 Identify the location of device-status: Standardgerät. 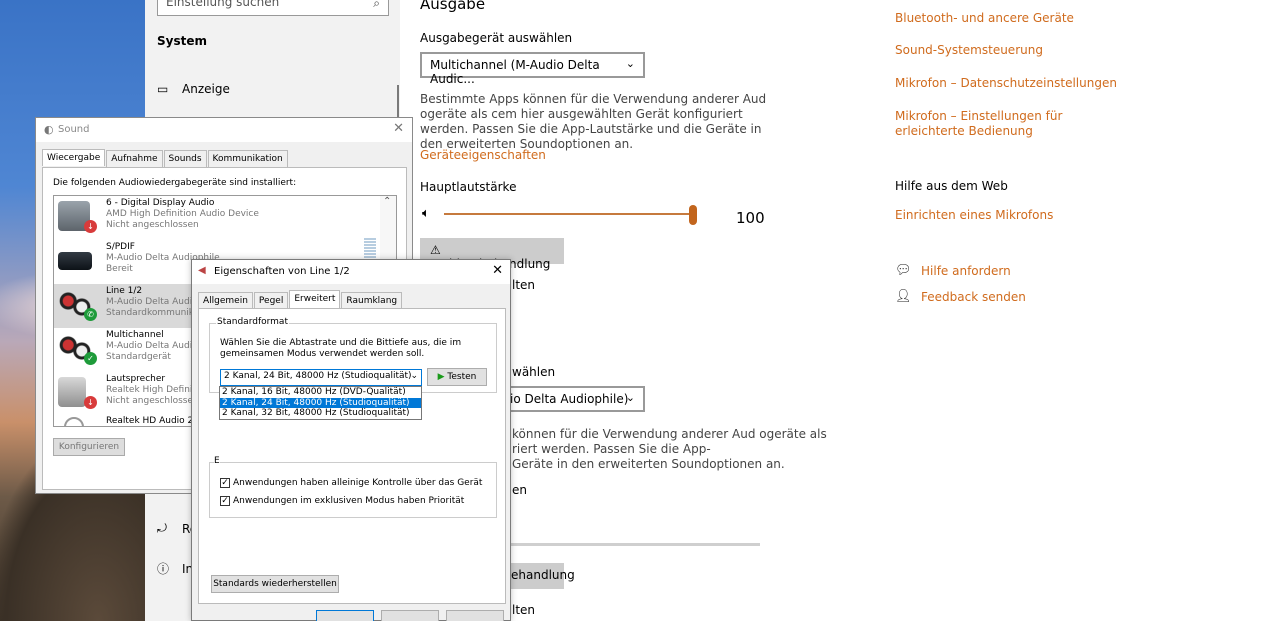
(138, 357).